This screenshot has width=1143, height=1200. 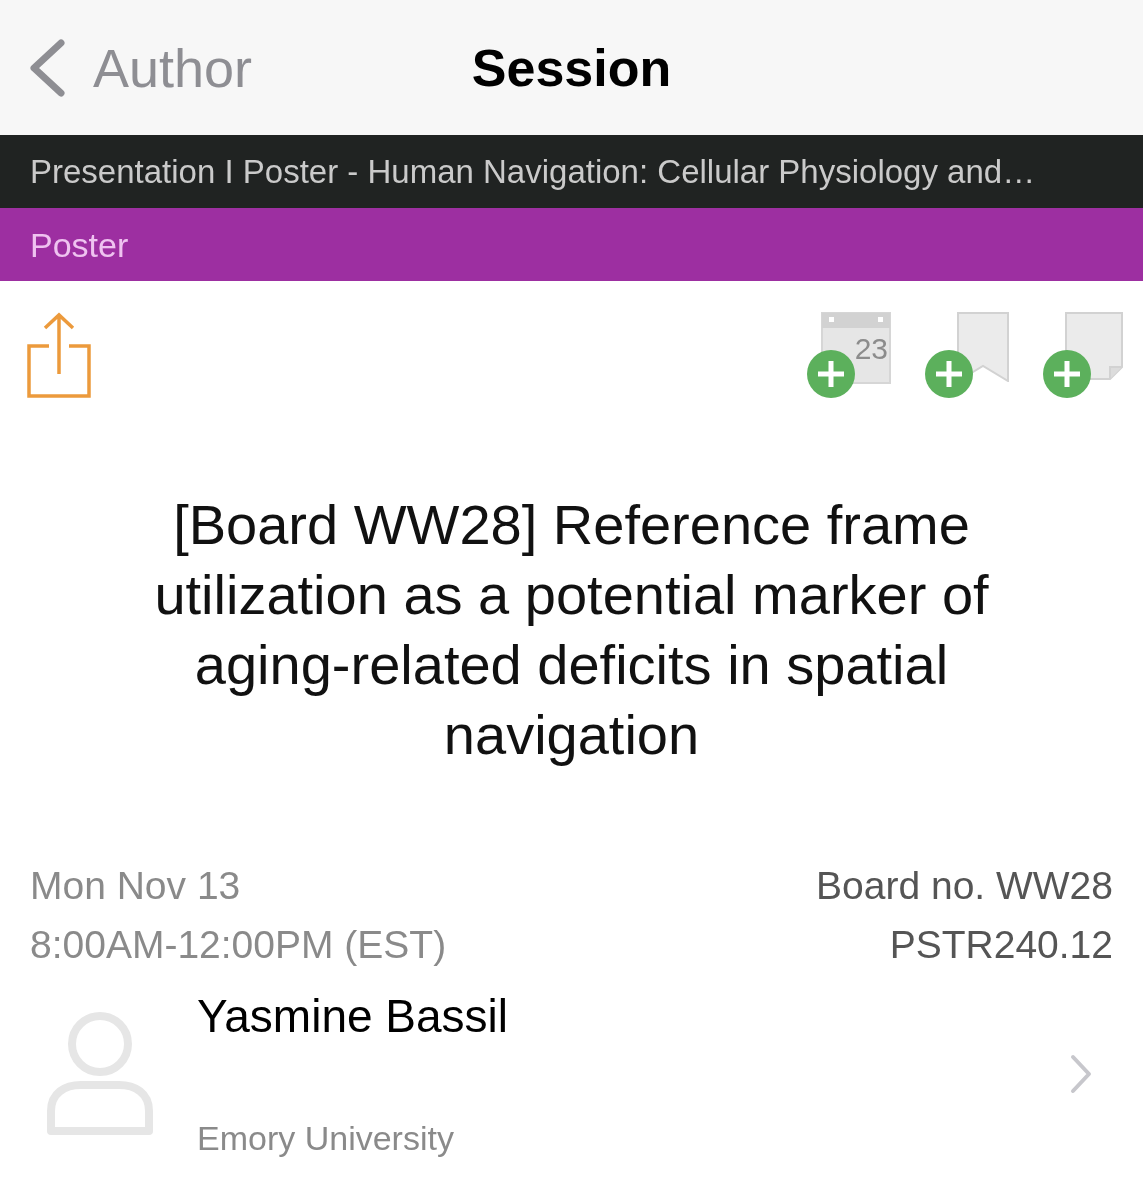 I want to click on add-to-calendar-button: 23, so click(x=849, y=355).